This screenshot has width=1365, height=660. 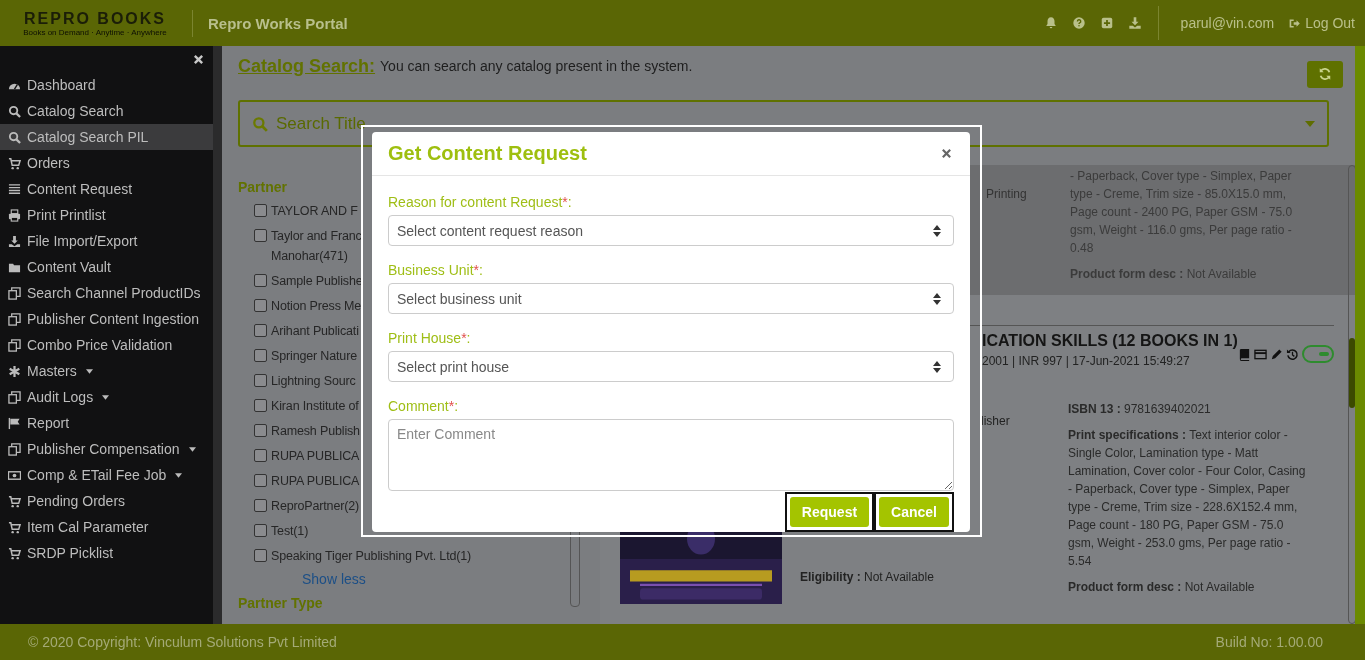 I want to click on sidebar-item: Pending Orders, so click(x=106, y=501).